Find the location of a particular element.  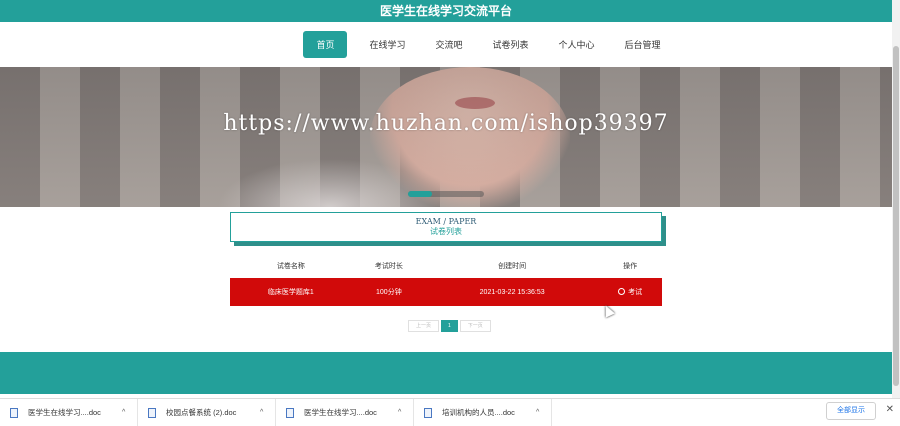

header-paper-name: 试卷名称 is located at coordinates (290, 266).